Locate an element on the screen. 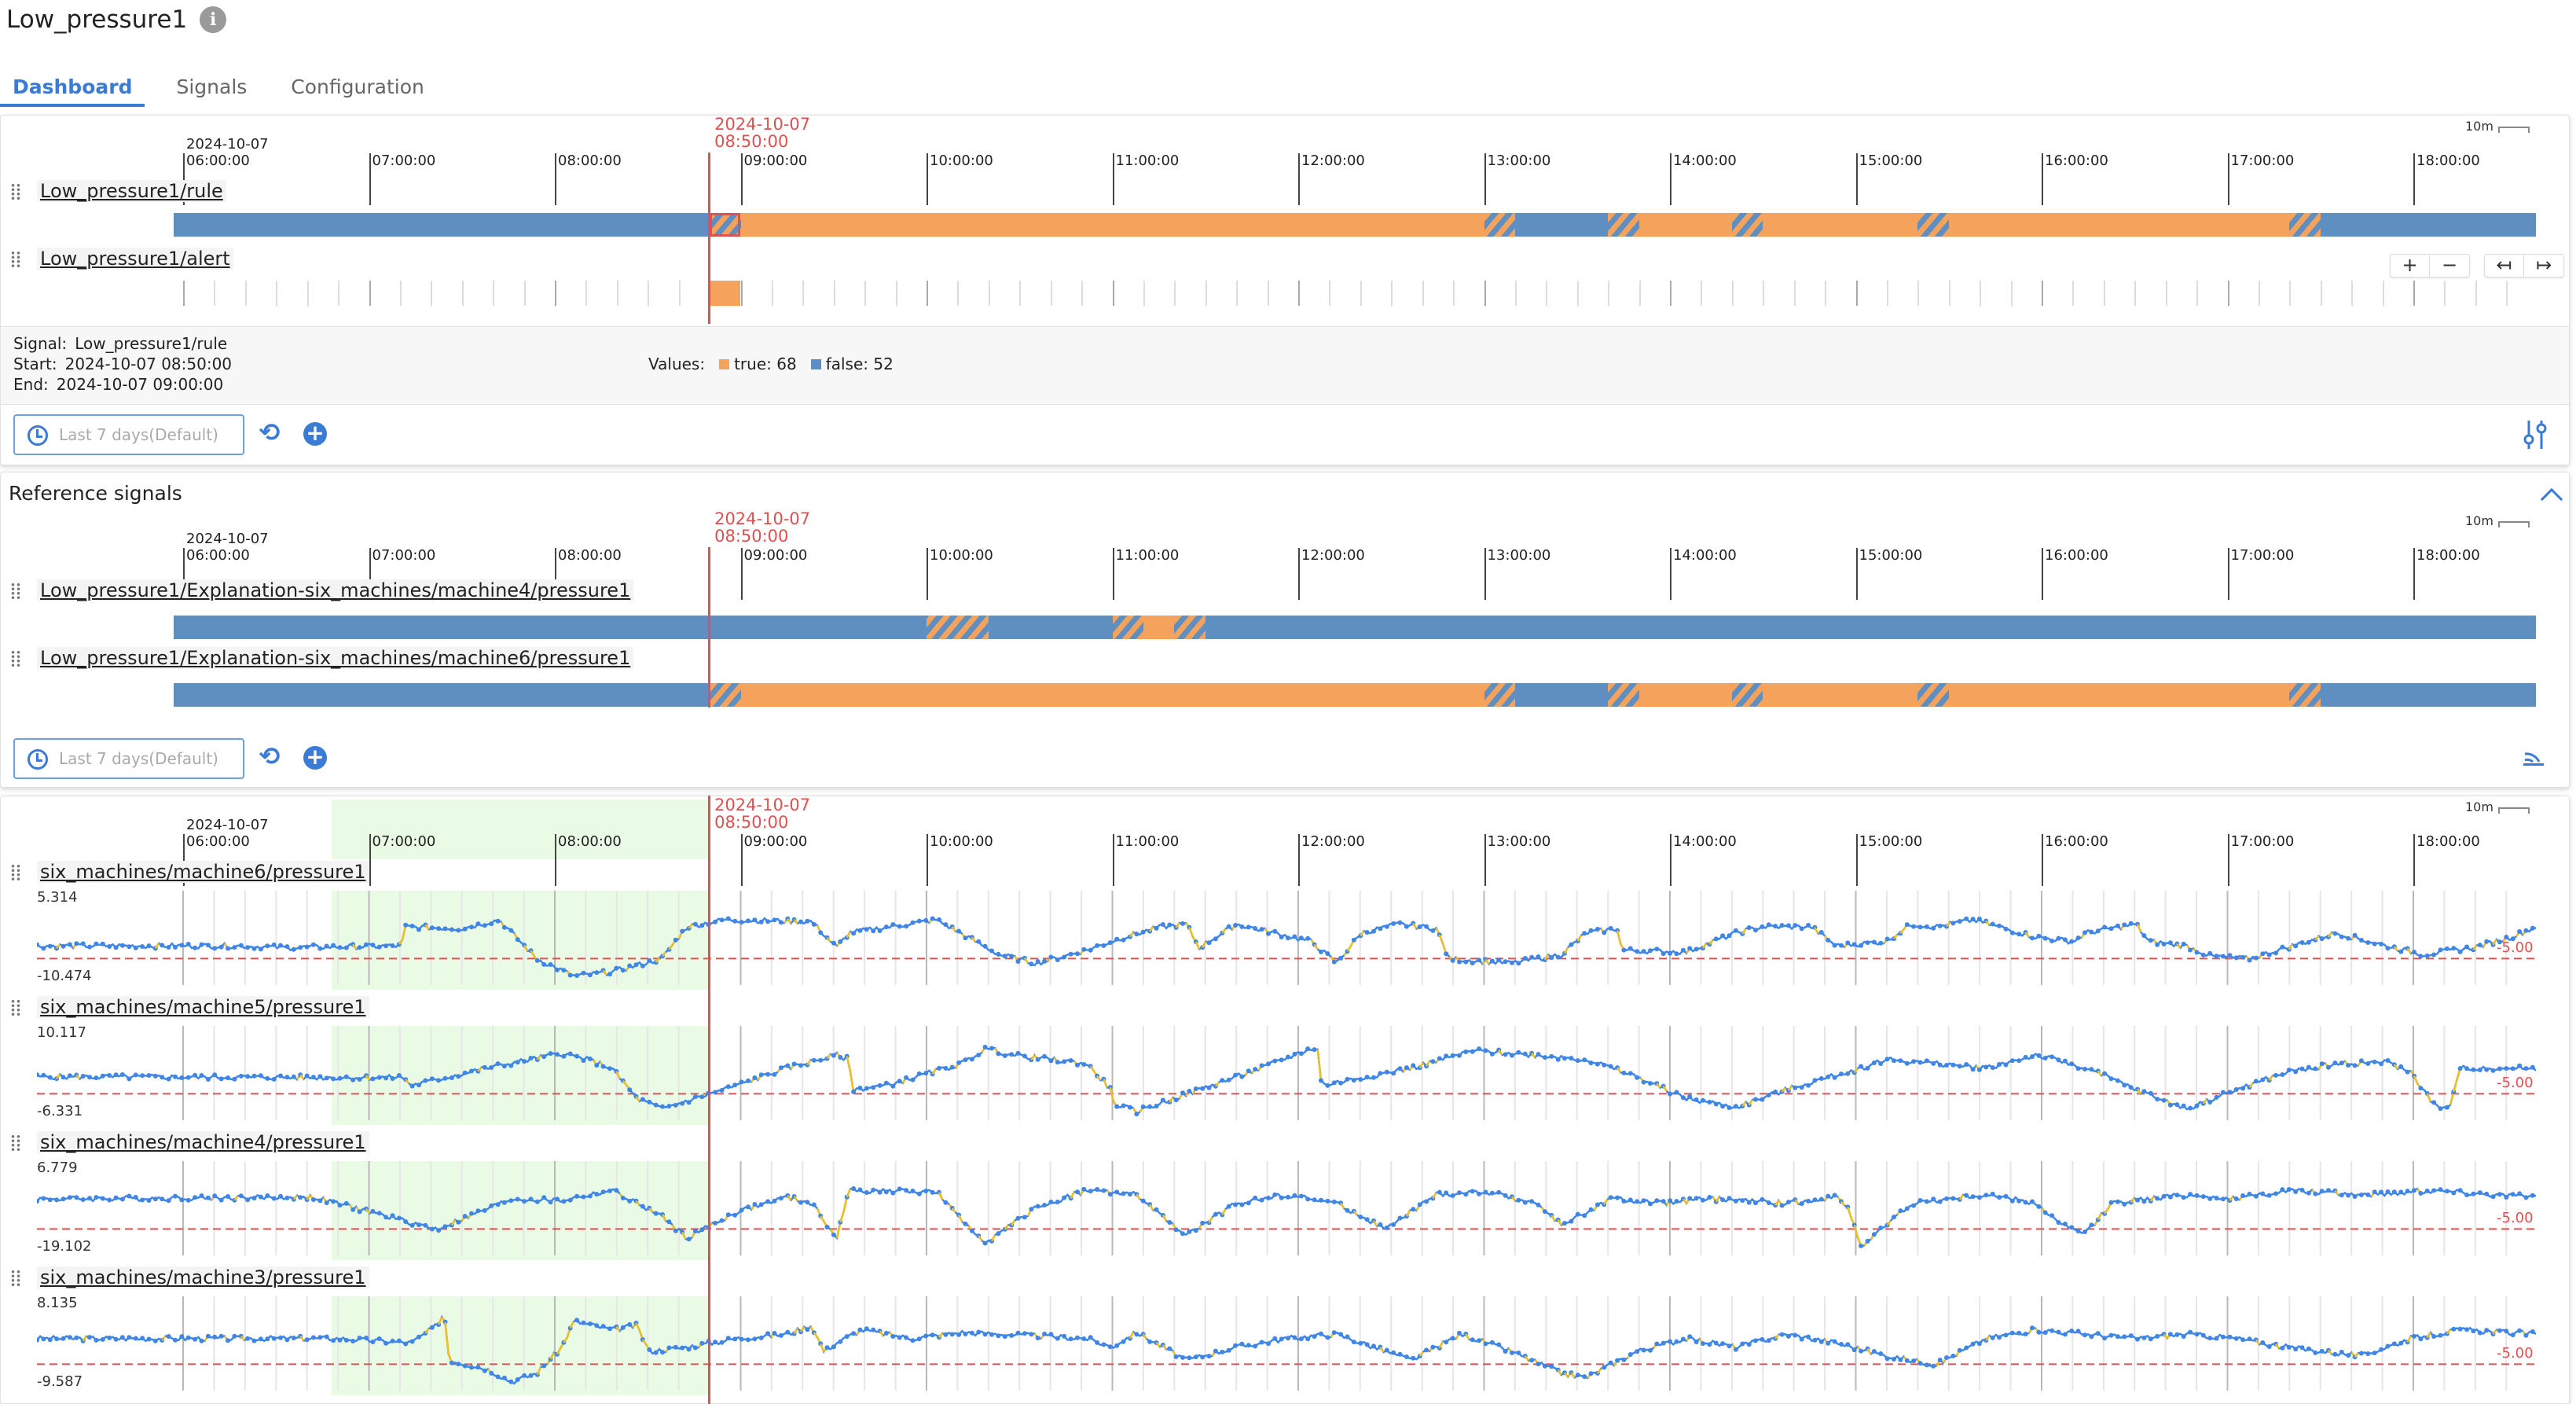 The width and height of the screenshot is (2576, 1404). signal-label: six_machines/machine4/pressure1 is located at coordinates (203, 1142).